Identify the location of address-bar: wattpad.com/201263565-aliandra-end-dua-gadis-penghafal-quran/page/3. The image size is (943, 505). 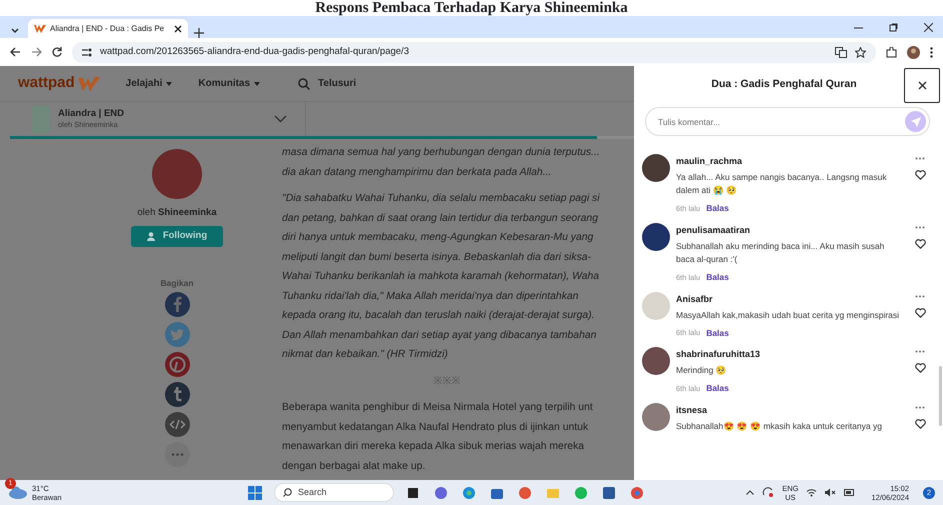
(474, 52).